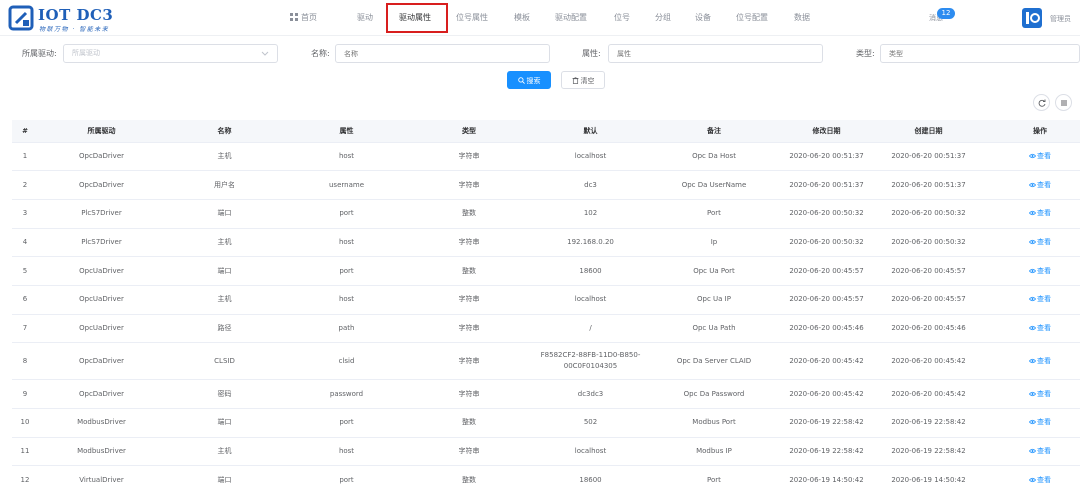 This screenshot has width=1080, height=494. Describe the element at coordinates (224, 361) in the screenshot. I see `cell-name: CLSID` at that location.